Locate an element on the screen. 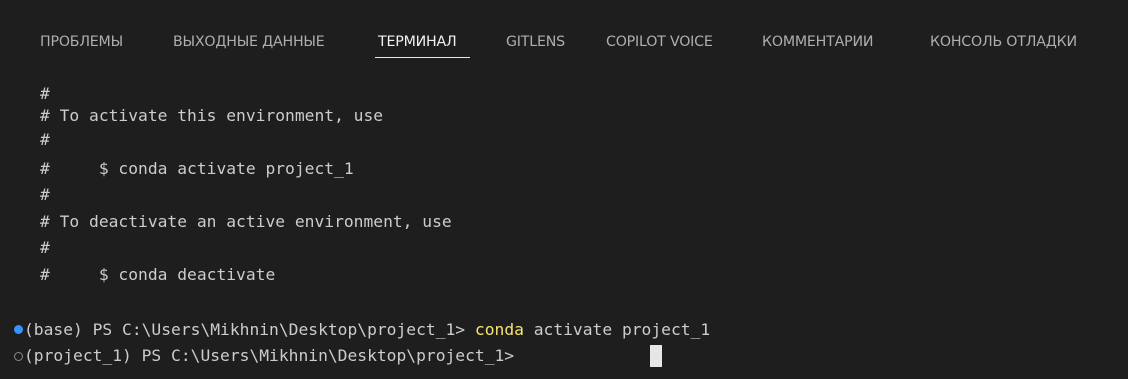  command-args: activate project_1 is located at coordinates (617, 329).